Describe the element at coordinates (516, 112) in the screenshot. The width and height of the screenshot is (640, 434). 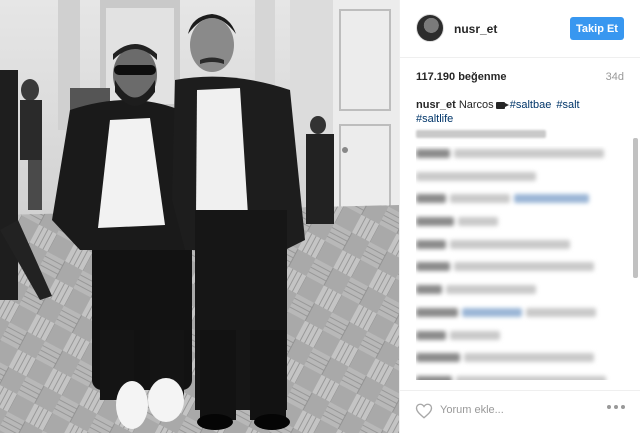
I see `post-caption: nusr_et Narcos #saltbae #salt #saltlife` at that location.